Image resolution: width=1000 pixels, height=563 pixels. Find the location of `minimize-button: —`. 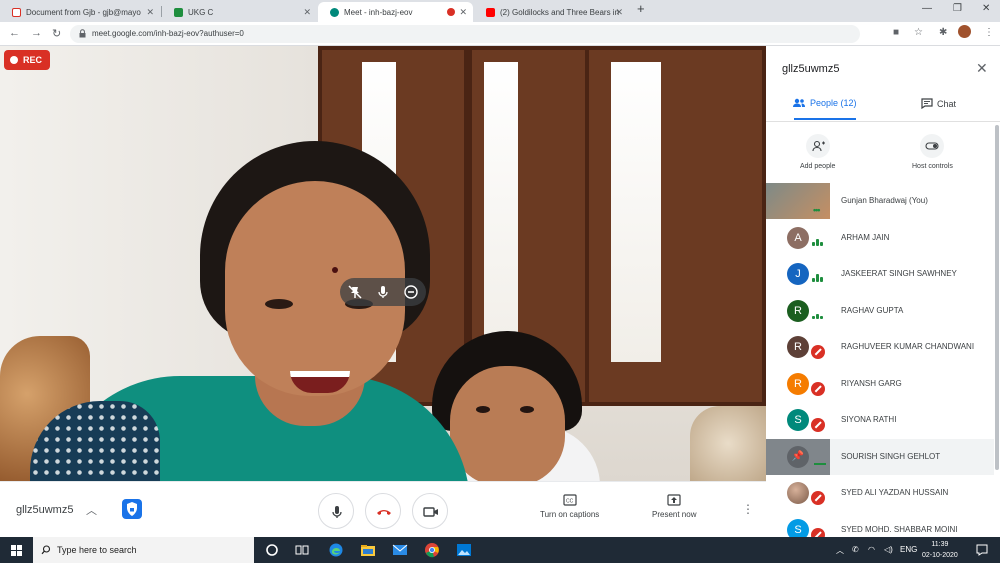

minimize-button: — is located at coordinates (927, 8).